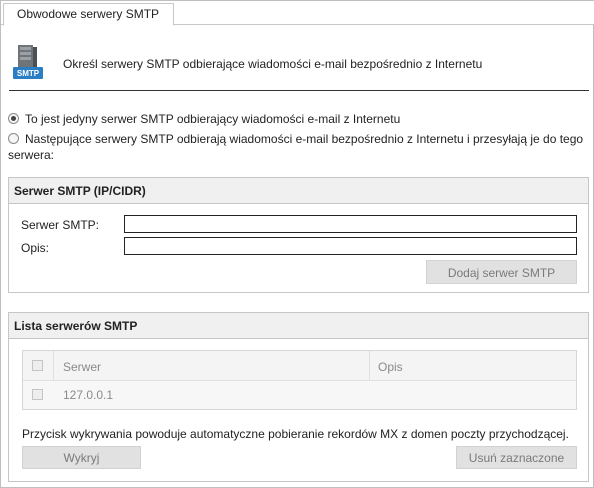 The width and height of the screenshot is (594, 488). What do you see at coordinates (13, 118) in the screenshot?
I see `only-server-radio` at bounding box center [13, 118].